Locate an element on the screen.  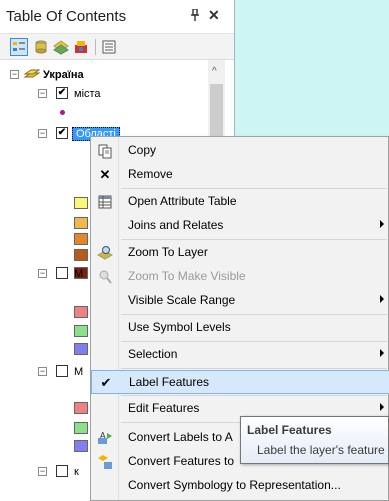
menu-item-zoom-to-layer: Zoom To Layer is located at coordinates (240, 253).